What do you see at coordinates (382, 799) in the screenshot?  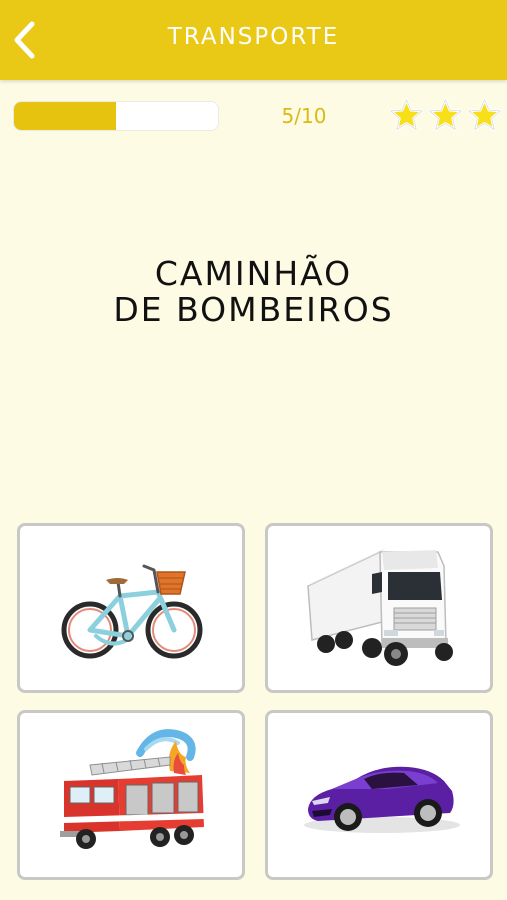 I see `sports-car-image` at bounding box center [382, 799].